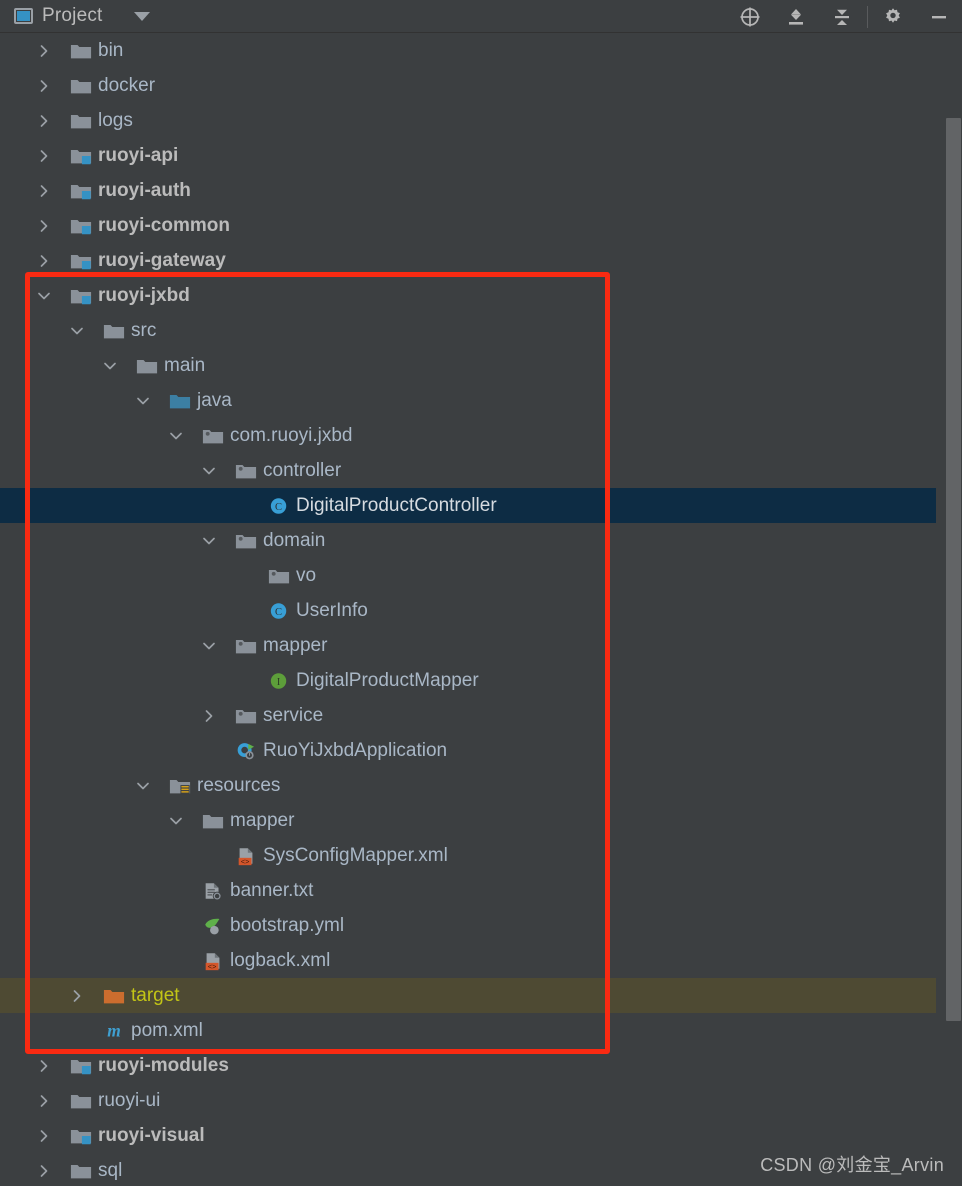 This screenshot has width=962, height=1186. I want to click on tree-row: service, so click(481, 715).